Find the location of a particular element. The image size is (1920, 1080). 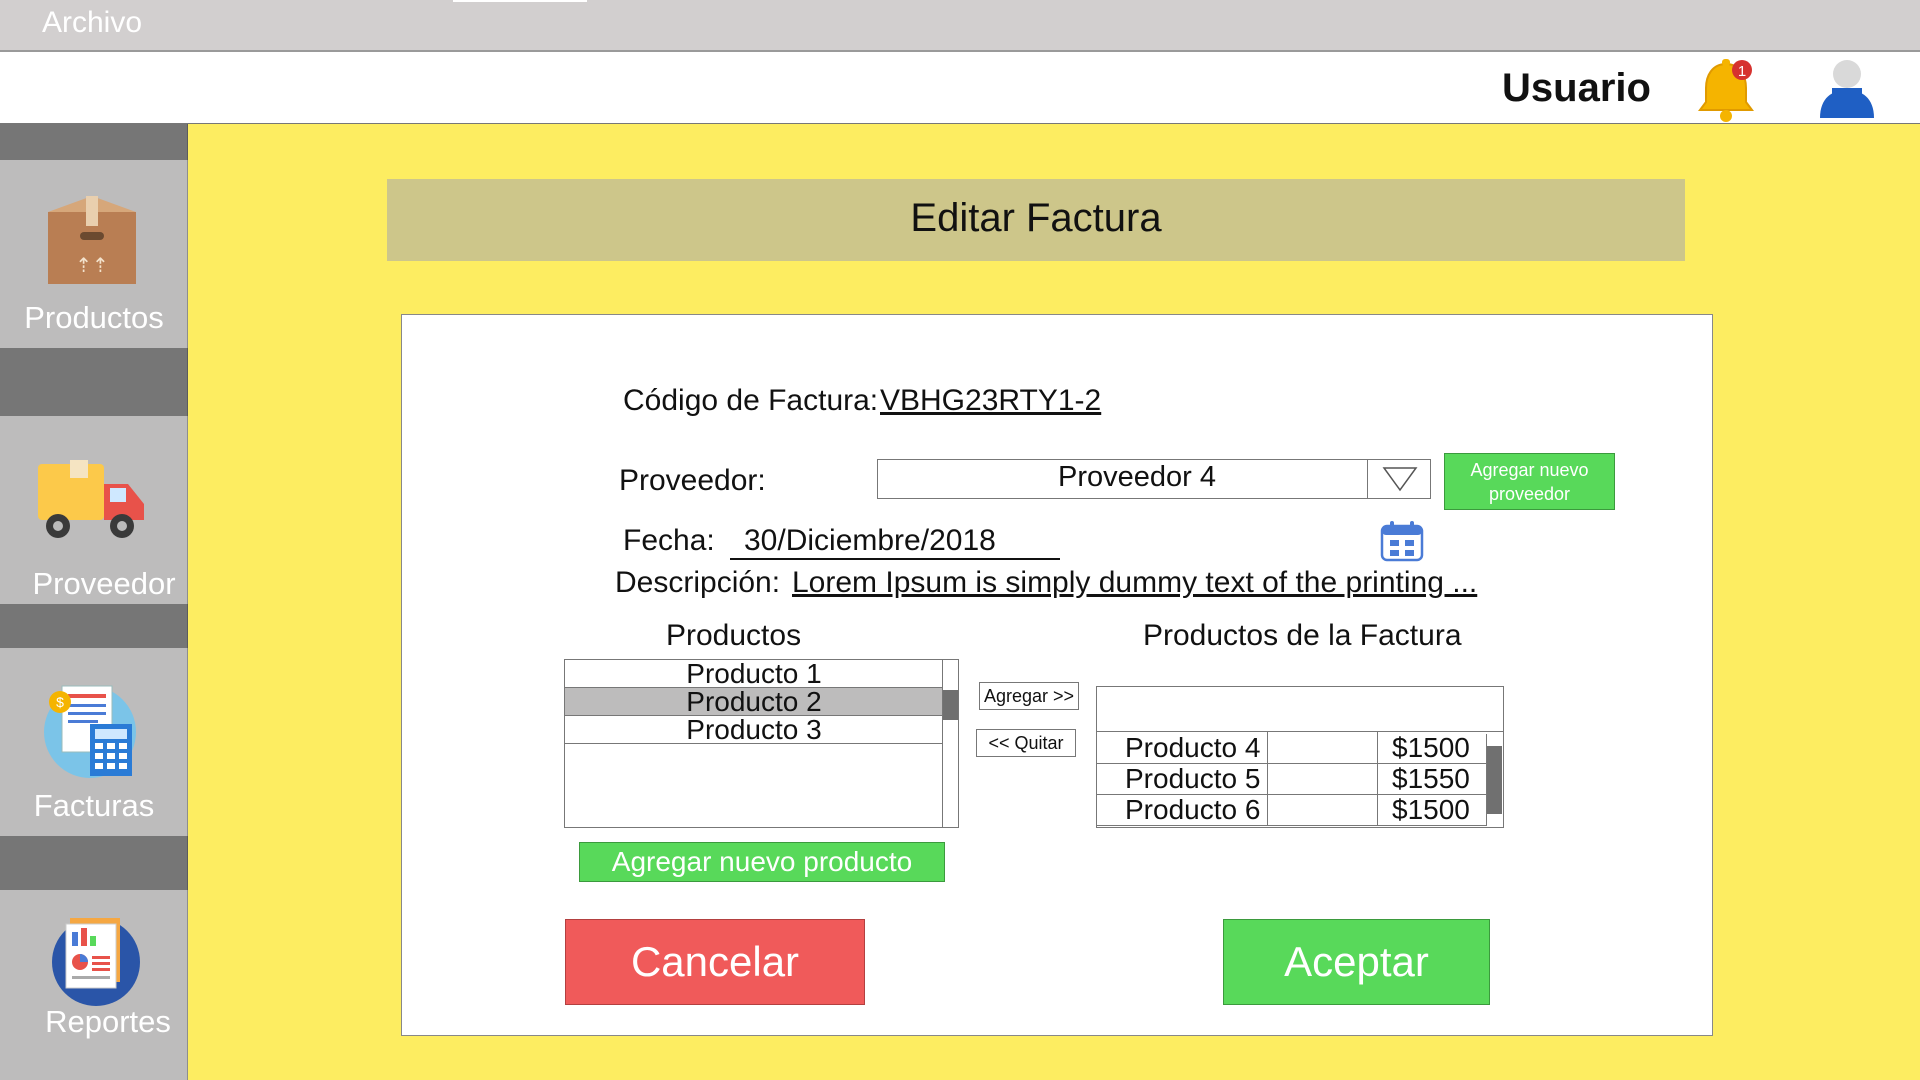

notification-bell-icon: 1 is located at coordinates (1726, 90).